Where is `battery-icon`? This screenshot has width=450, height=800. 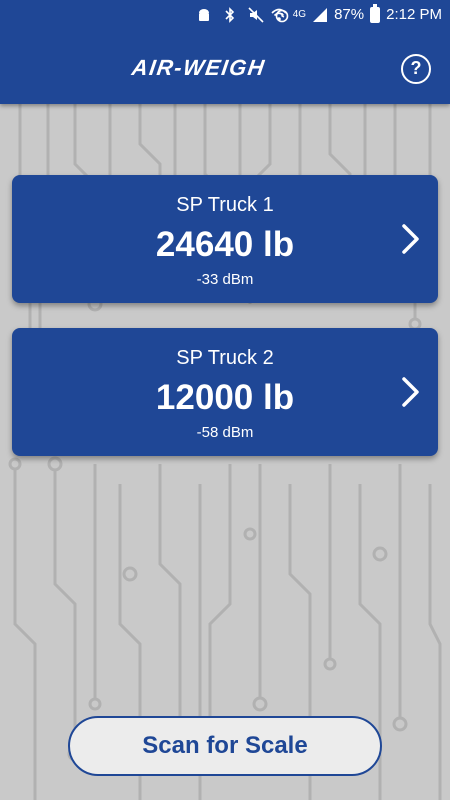
battery-icon is located at coordinates (375, 13).